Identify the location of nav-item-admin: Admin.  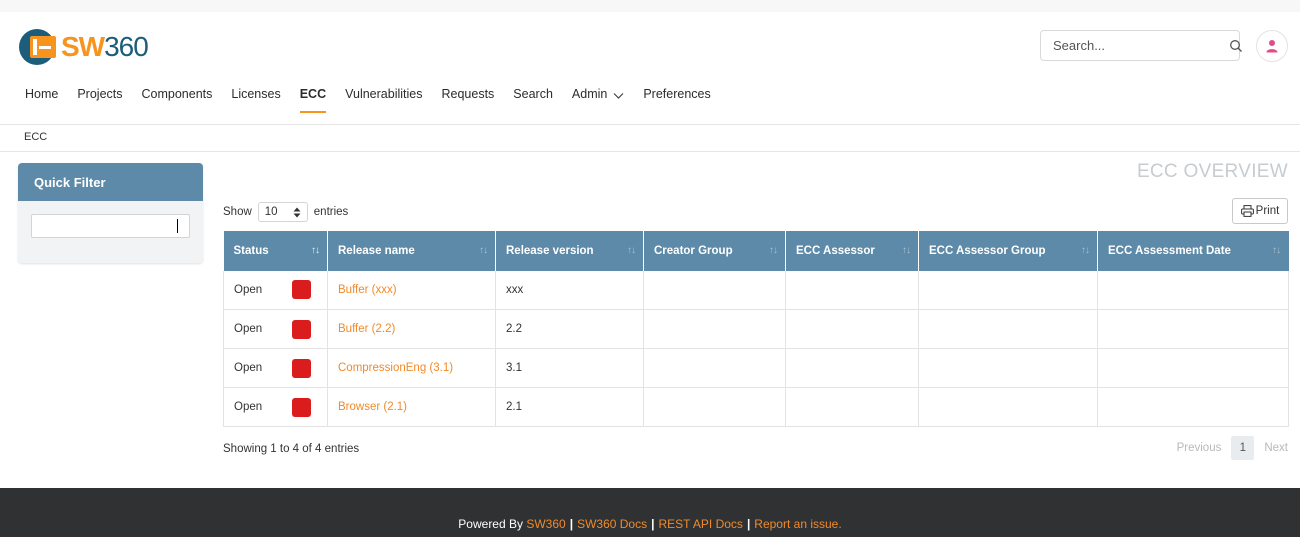
(598, 101).